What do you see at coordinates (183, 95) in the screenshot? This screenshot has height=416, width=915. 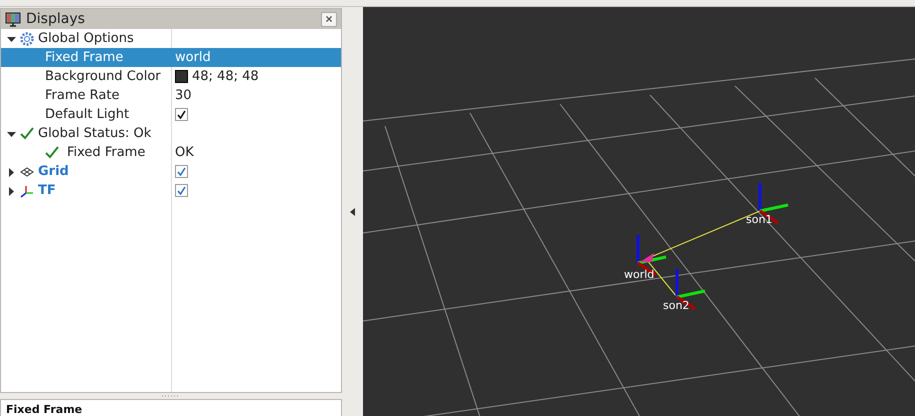 I see `property-value: 30` at bounding box center [183, 95].